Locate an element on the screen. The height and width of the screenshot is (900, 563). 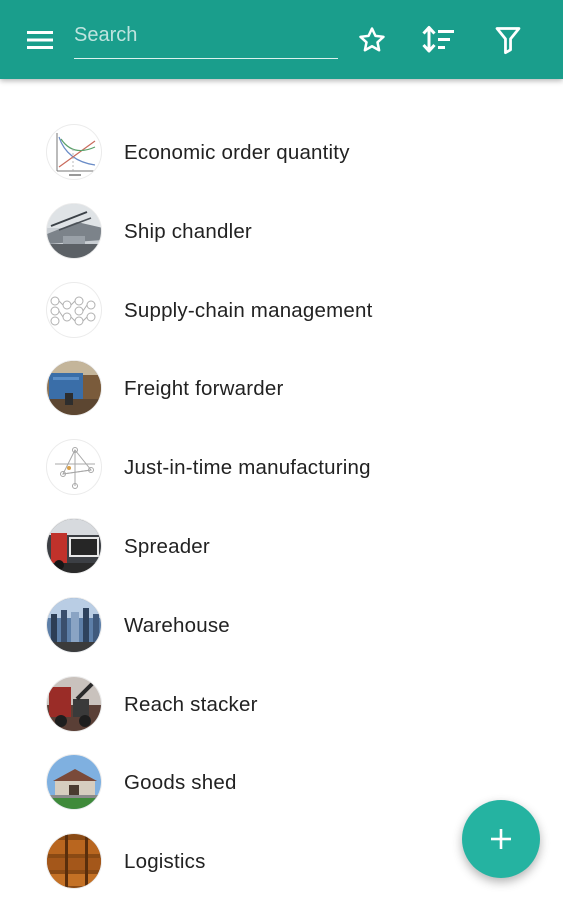
freight-forwarder-thumbnail is located at coordinates (74, 388).